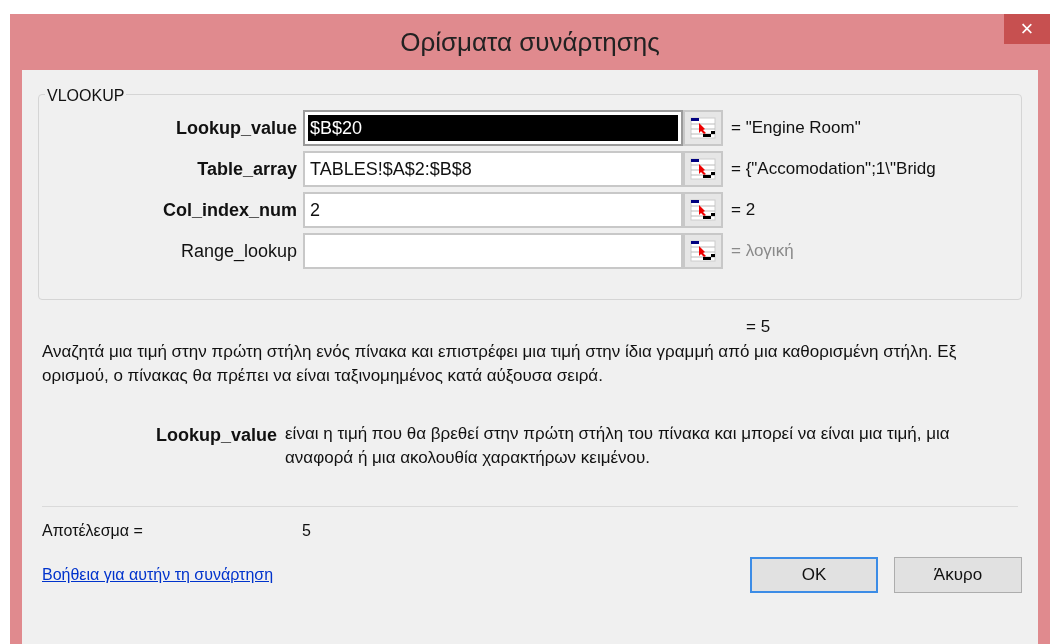  Describe the element at coordinates (493, 210) in the screenshot. I see `argument-field: 2` at that location.